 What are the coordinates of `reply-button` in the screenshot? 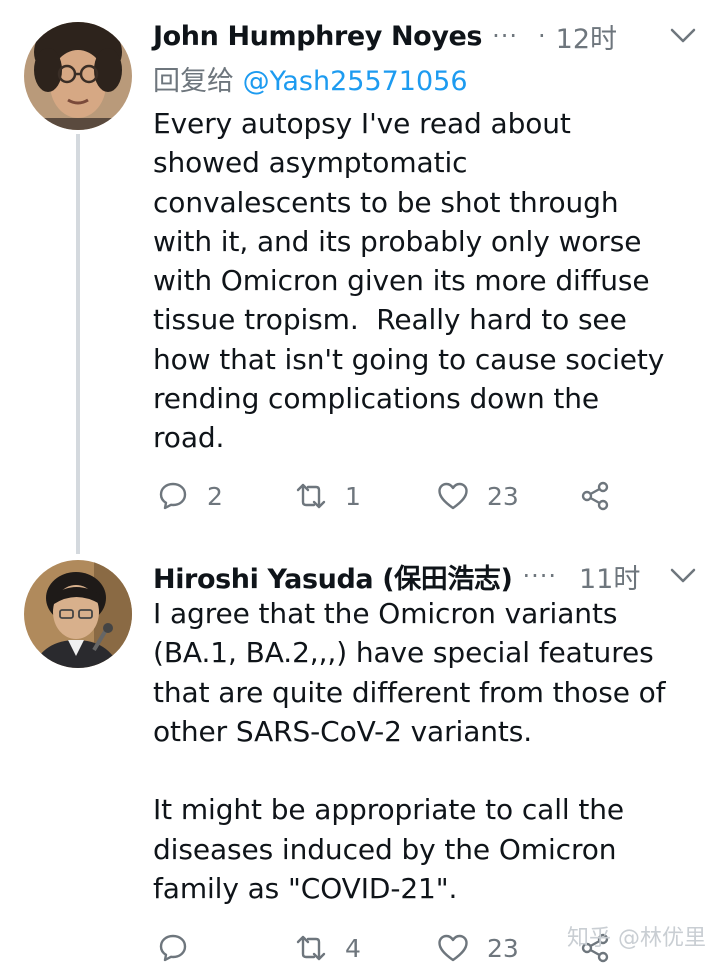 It's located at (182, 948).